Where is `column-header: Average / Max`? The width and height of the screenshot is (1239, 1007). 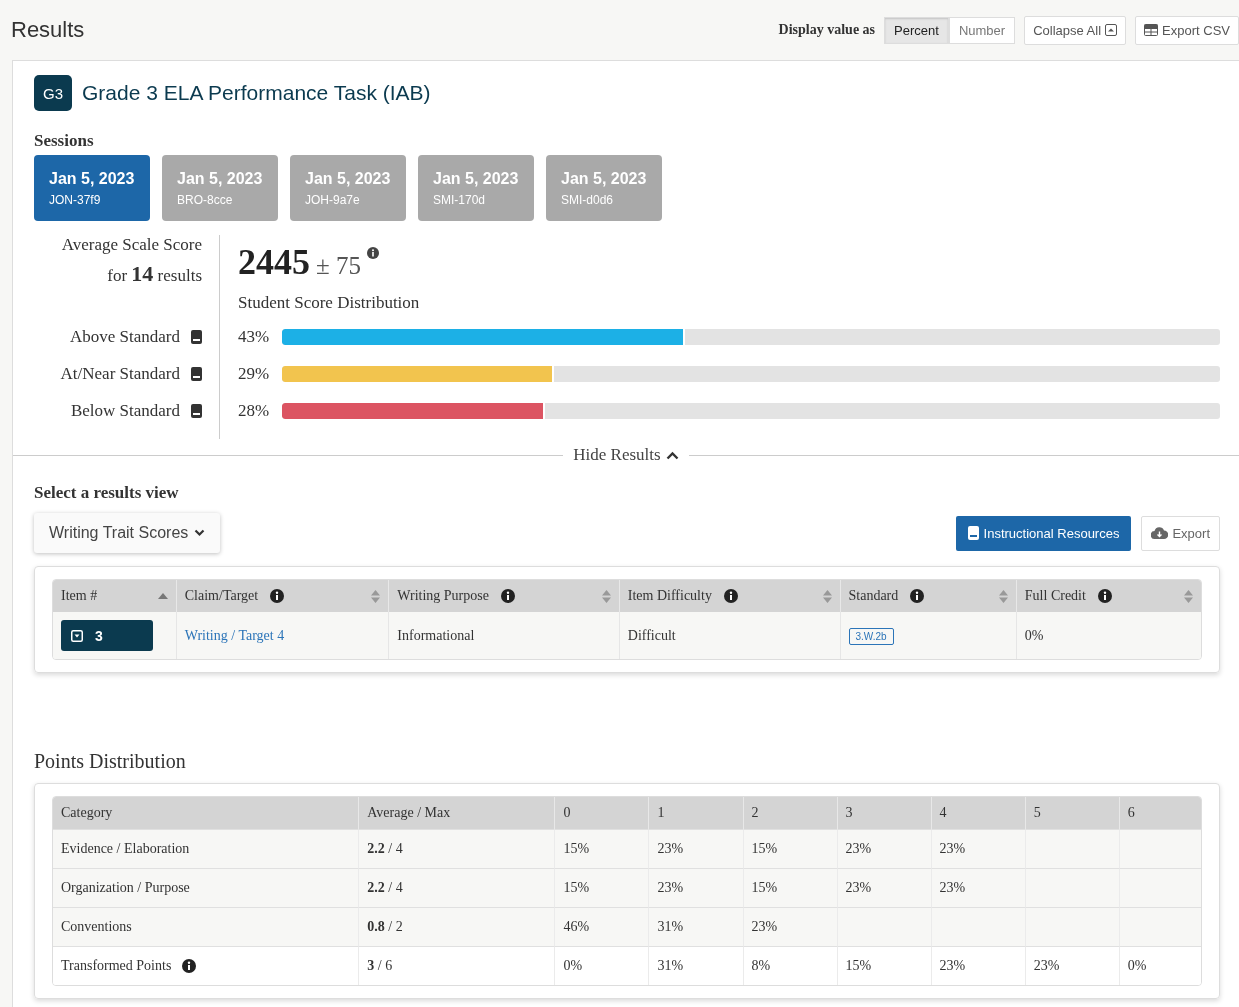 column-header: Average / Max is located at coordinates (456, 813).